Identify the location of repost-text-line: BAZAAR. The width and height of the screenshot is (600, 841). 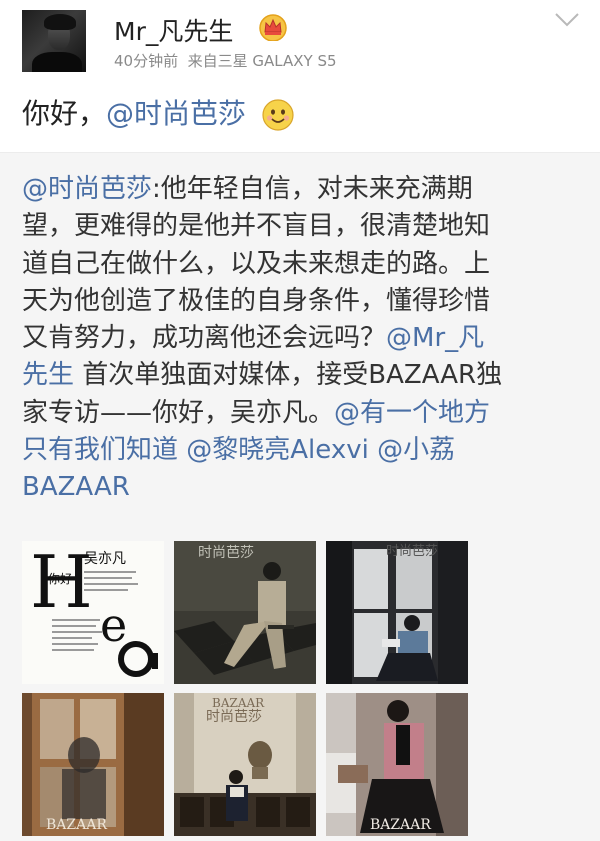
(302, 487).